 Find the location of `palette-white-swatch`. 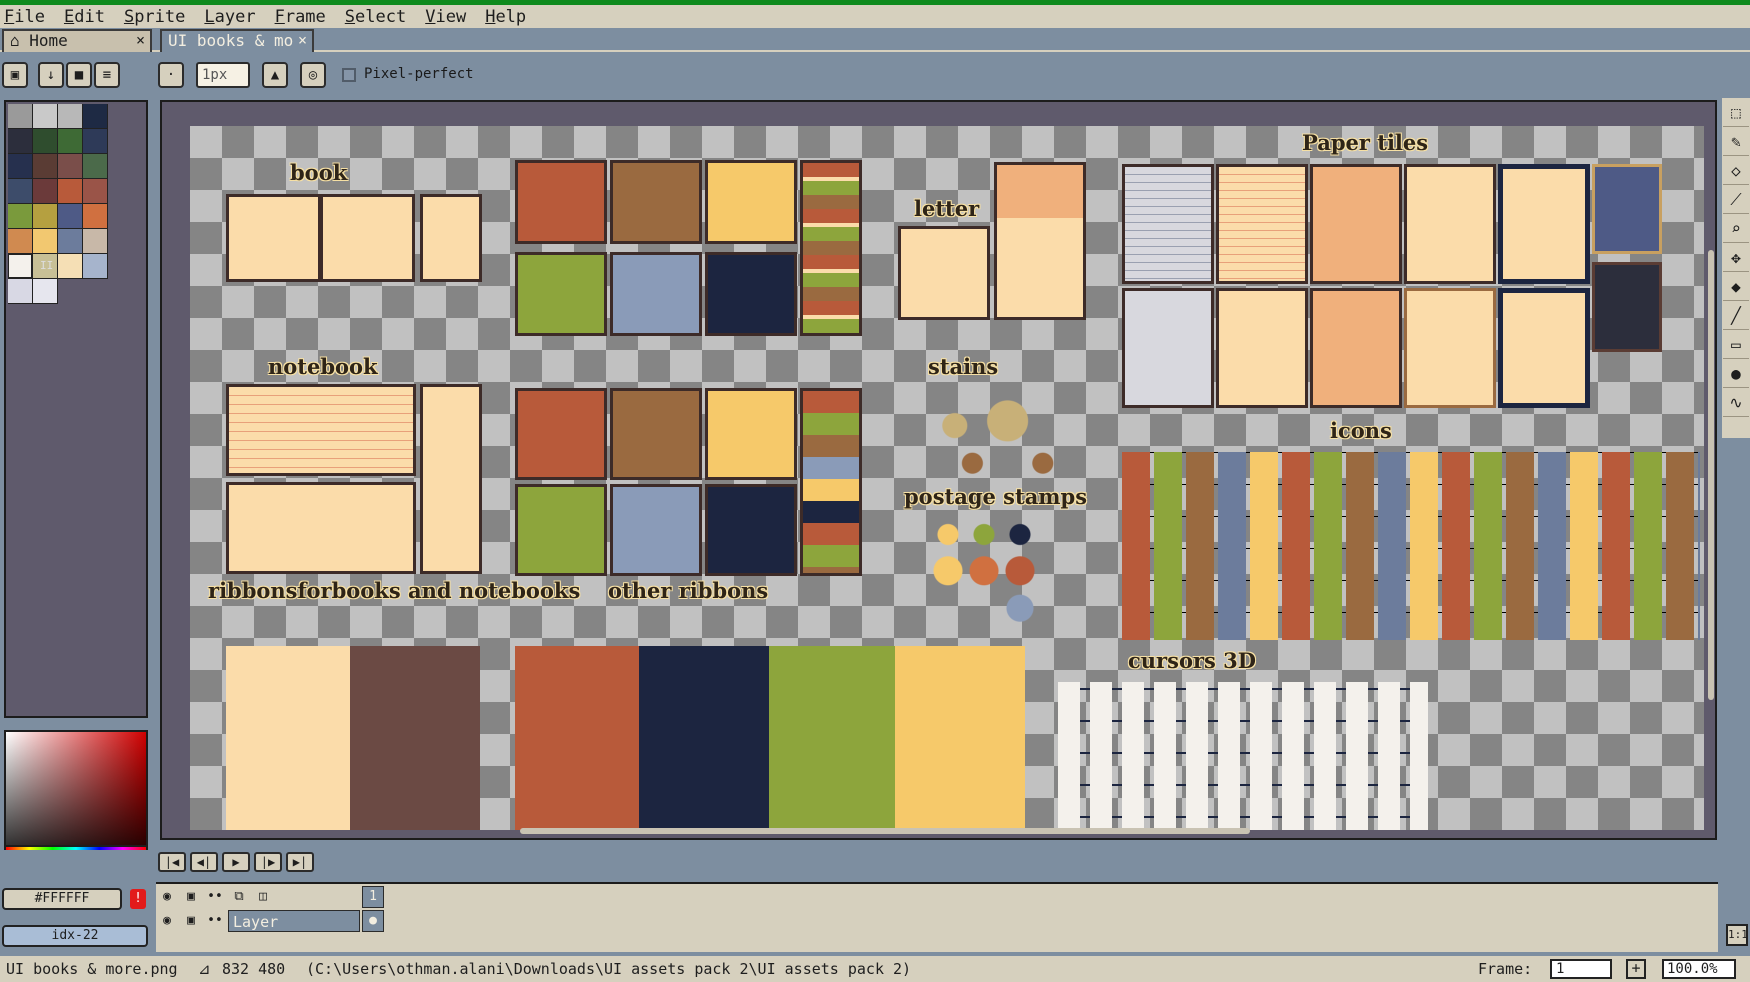

palette-white-swatch is located at coordinates (20, 266).